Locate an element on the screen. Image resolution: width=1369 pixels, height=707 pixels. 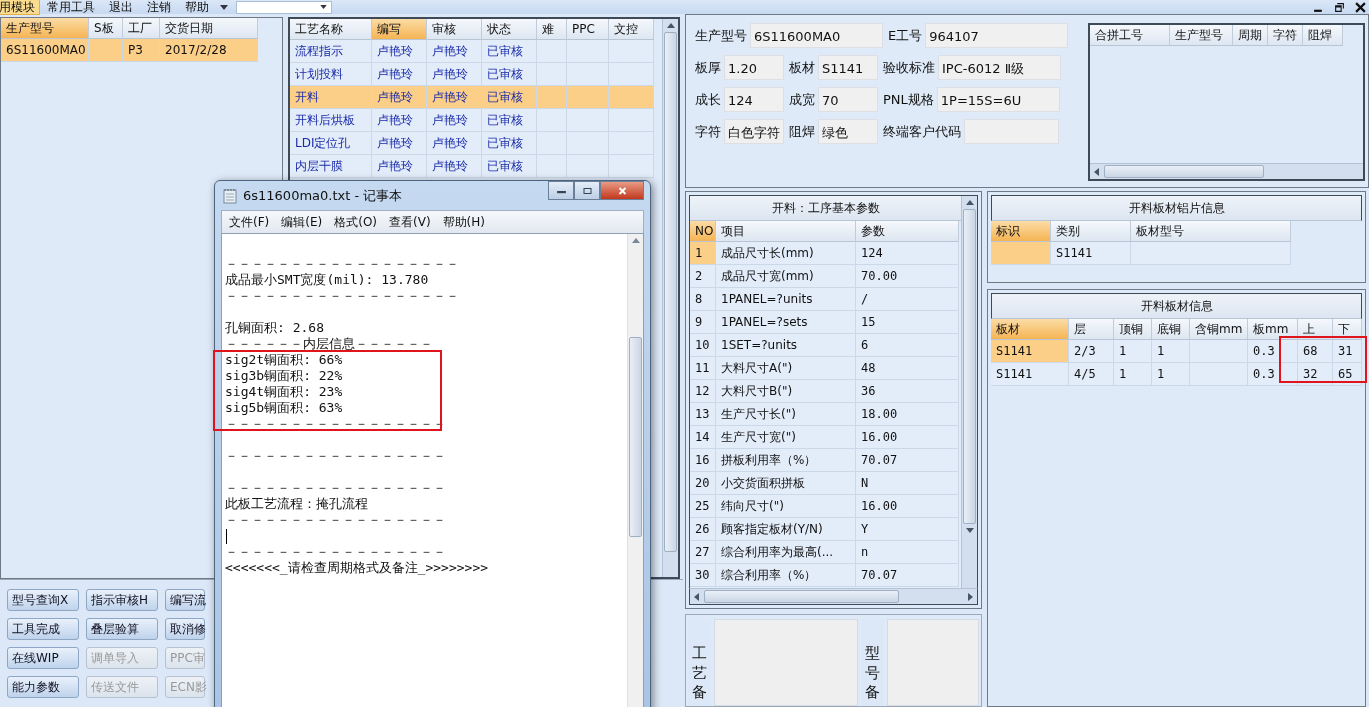
table-cell: 开料后烘板 is located at coordinates (331, 120).